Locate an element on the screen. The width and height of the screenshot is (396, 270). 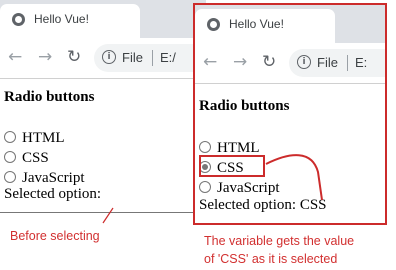
connector-after is located at coordinates (294, 177).